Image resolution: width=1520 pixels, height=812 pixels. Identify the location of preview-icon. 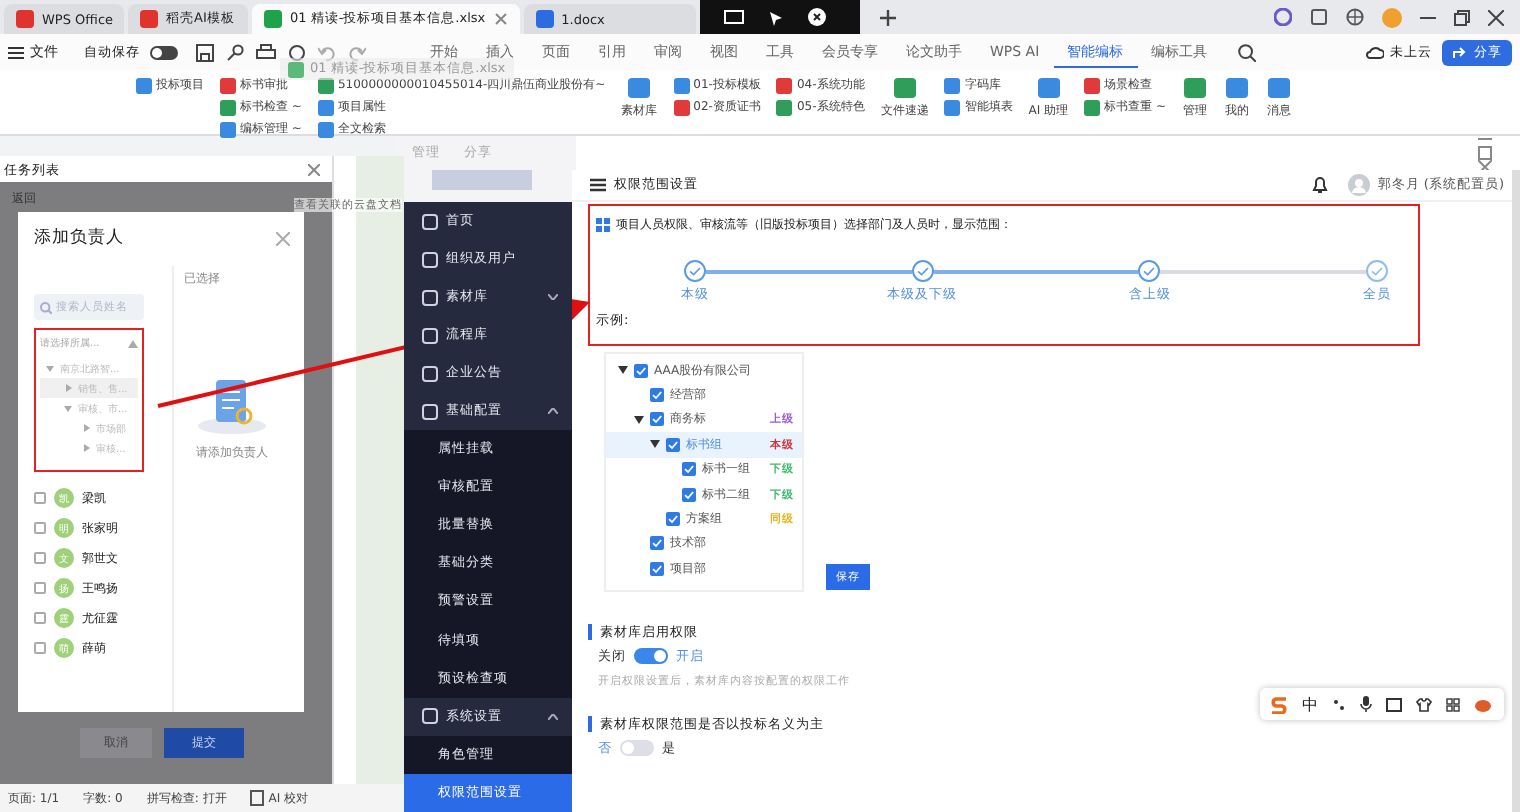
(297, 52).